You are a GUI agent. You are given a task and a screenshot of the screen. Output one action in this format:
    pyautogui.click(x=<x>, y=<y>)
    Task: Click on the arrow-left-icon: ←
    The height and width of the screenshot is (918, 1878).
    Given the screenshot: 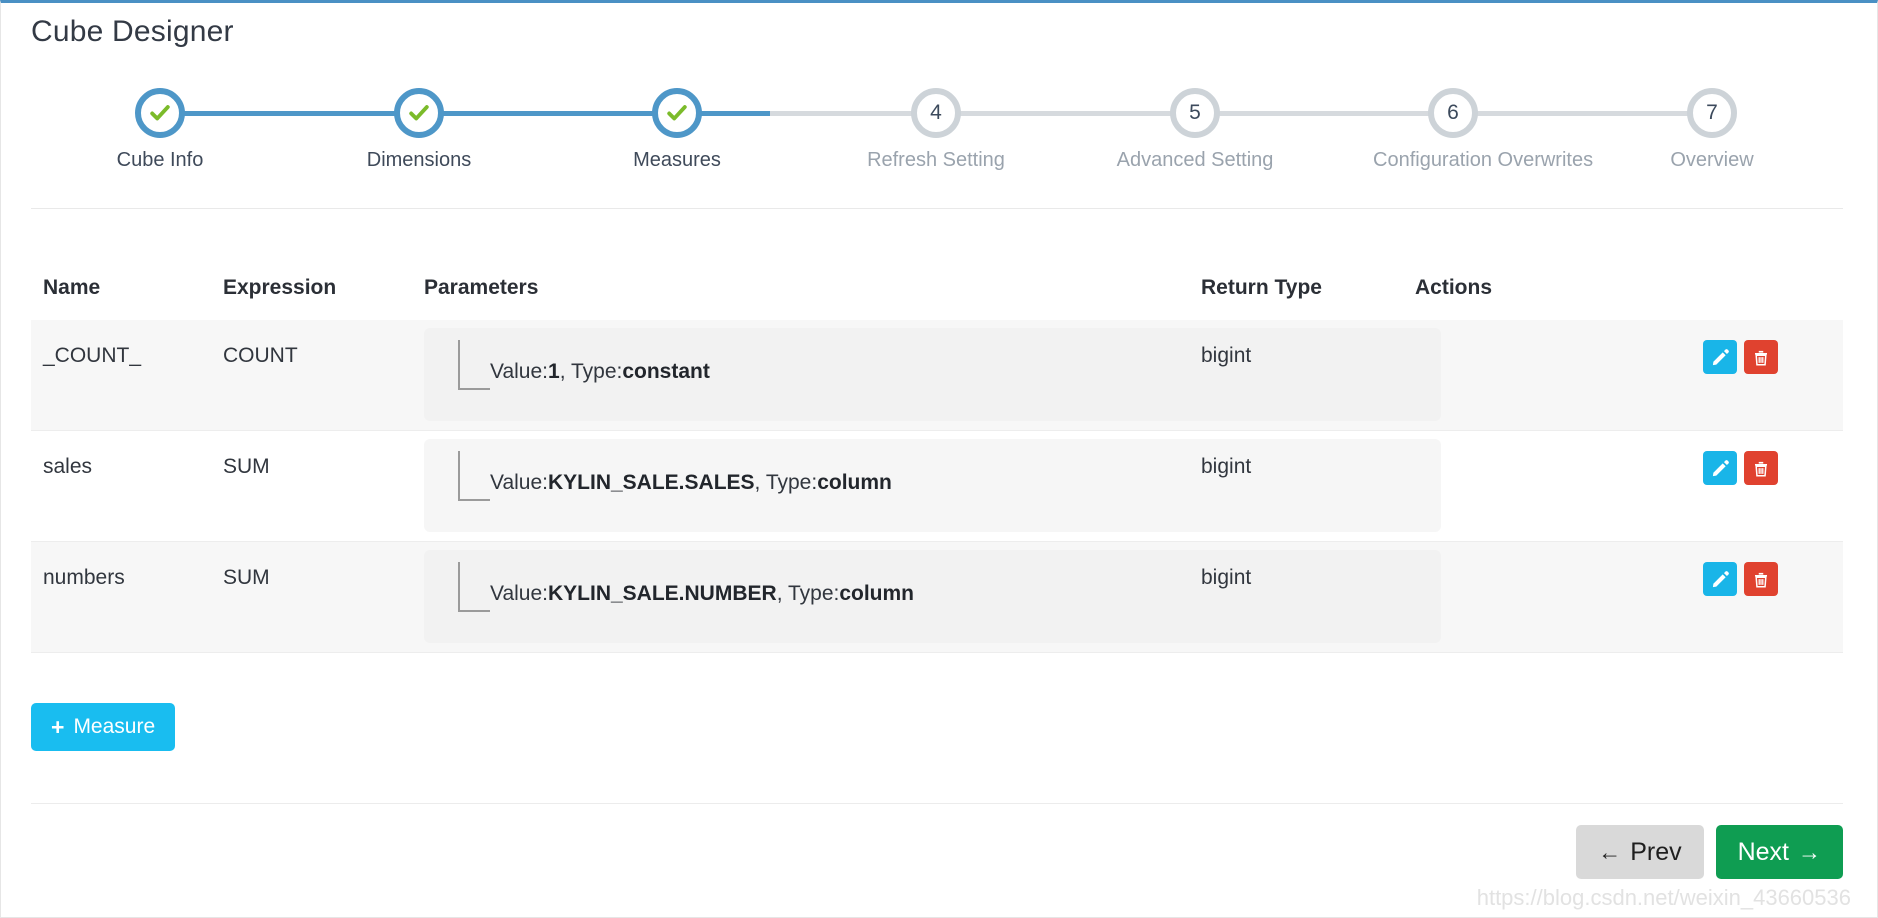 What is the action you would take?
    pyautogui.click(x=1610, y=851)
    